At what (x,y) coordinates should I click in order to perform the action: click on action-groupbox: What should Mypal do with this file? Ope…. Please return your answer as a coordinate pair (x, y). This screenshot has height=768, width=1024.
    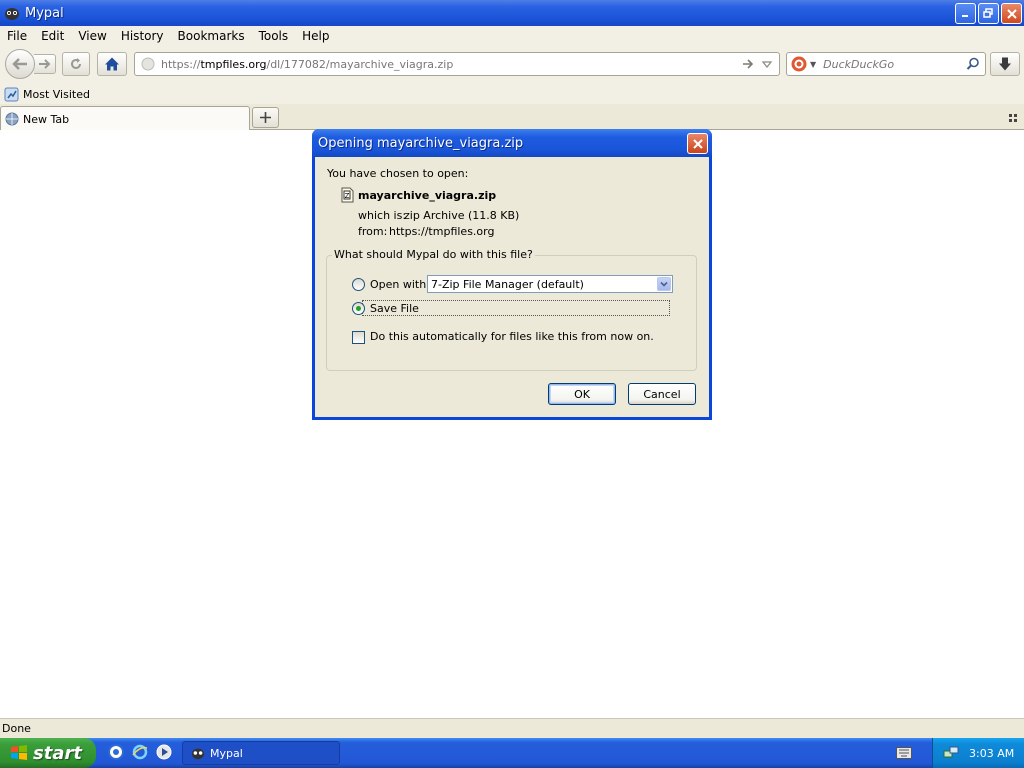
    Looking at the image, I should click on (511, 309).